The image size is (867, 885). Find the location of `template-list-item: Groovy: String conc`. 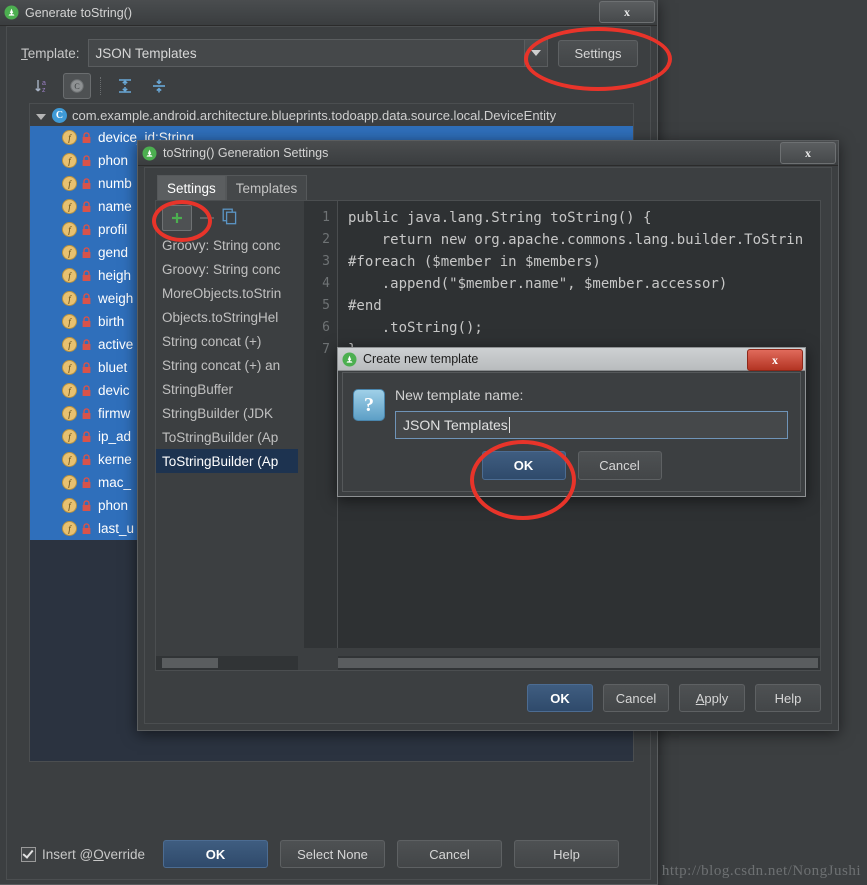

template-list-item: Groovy: String conc is located at coordinates (227, 269).